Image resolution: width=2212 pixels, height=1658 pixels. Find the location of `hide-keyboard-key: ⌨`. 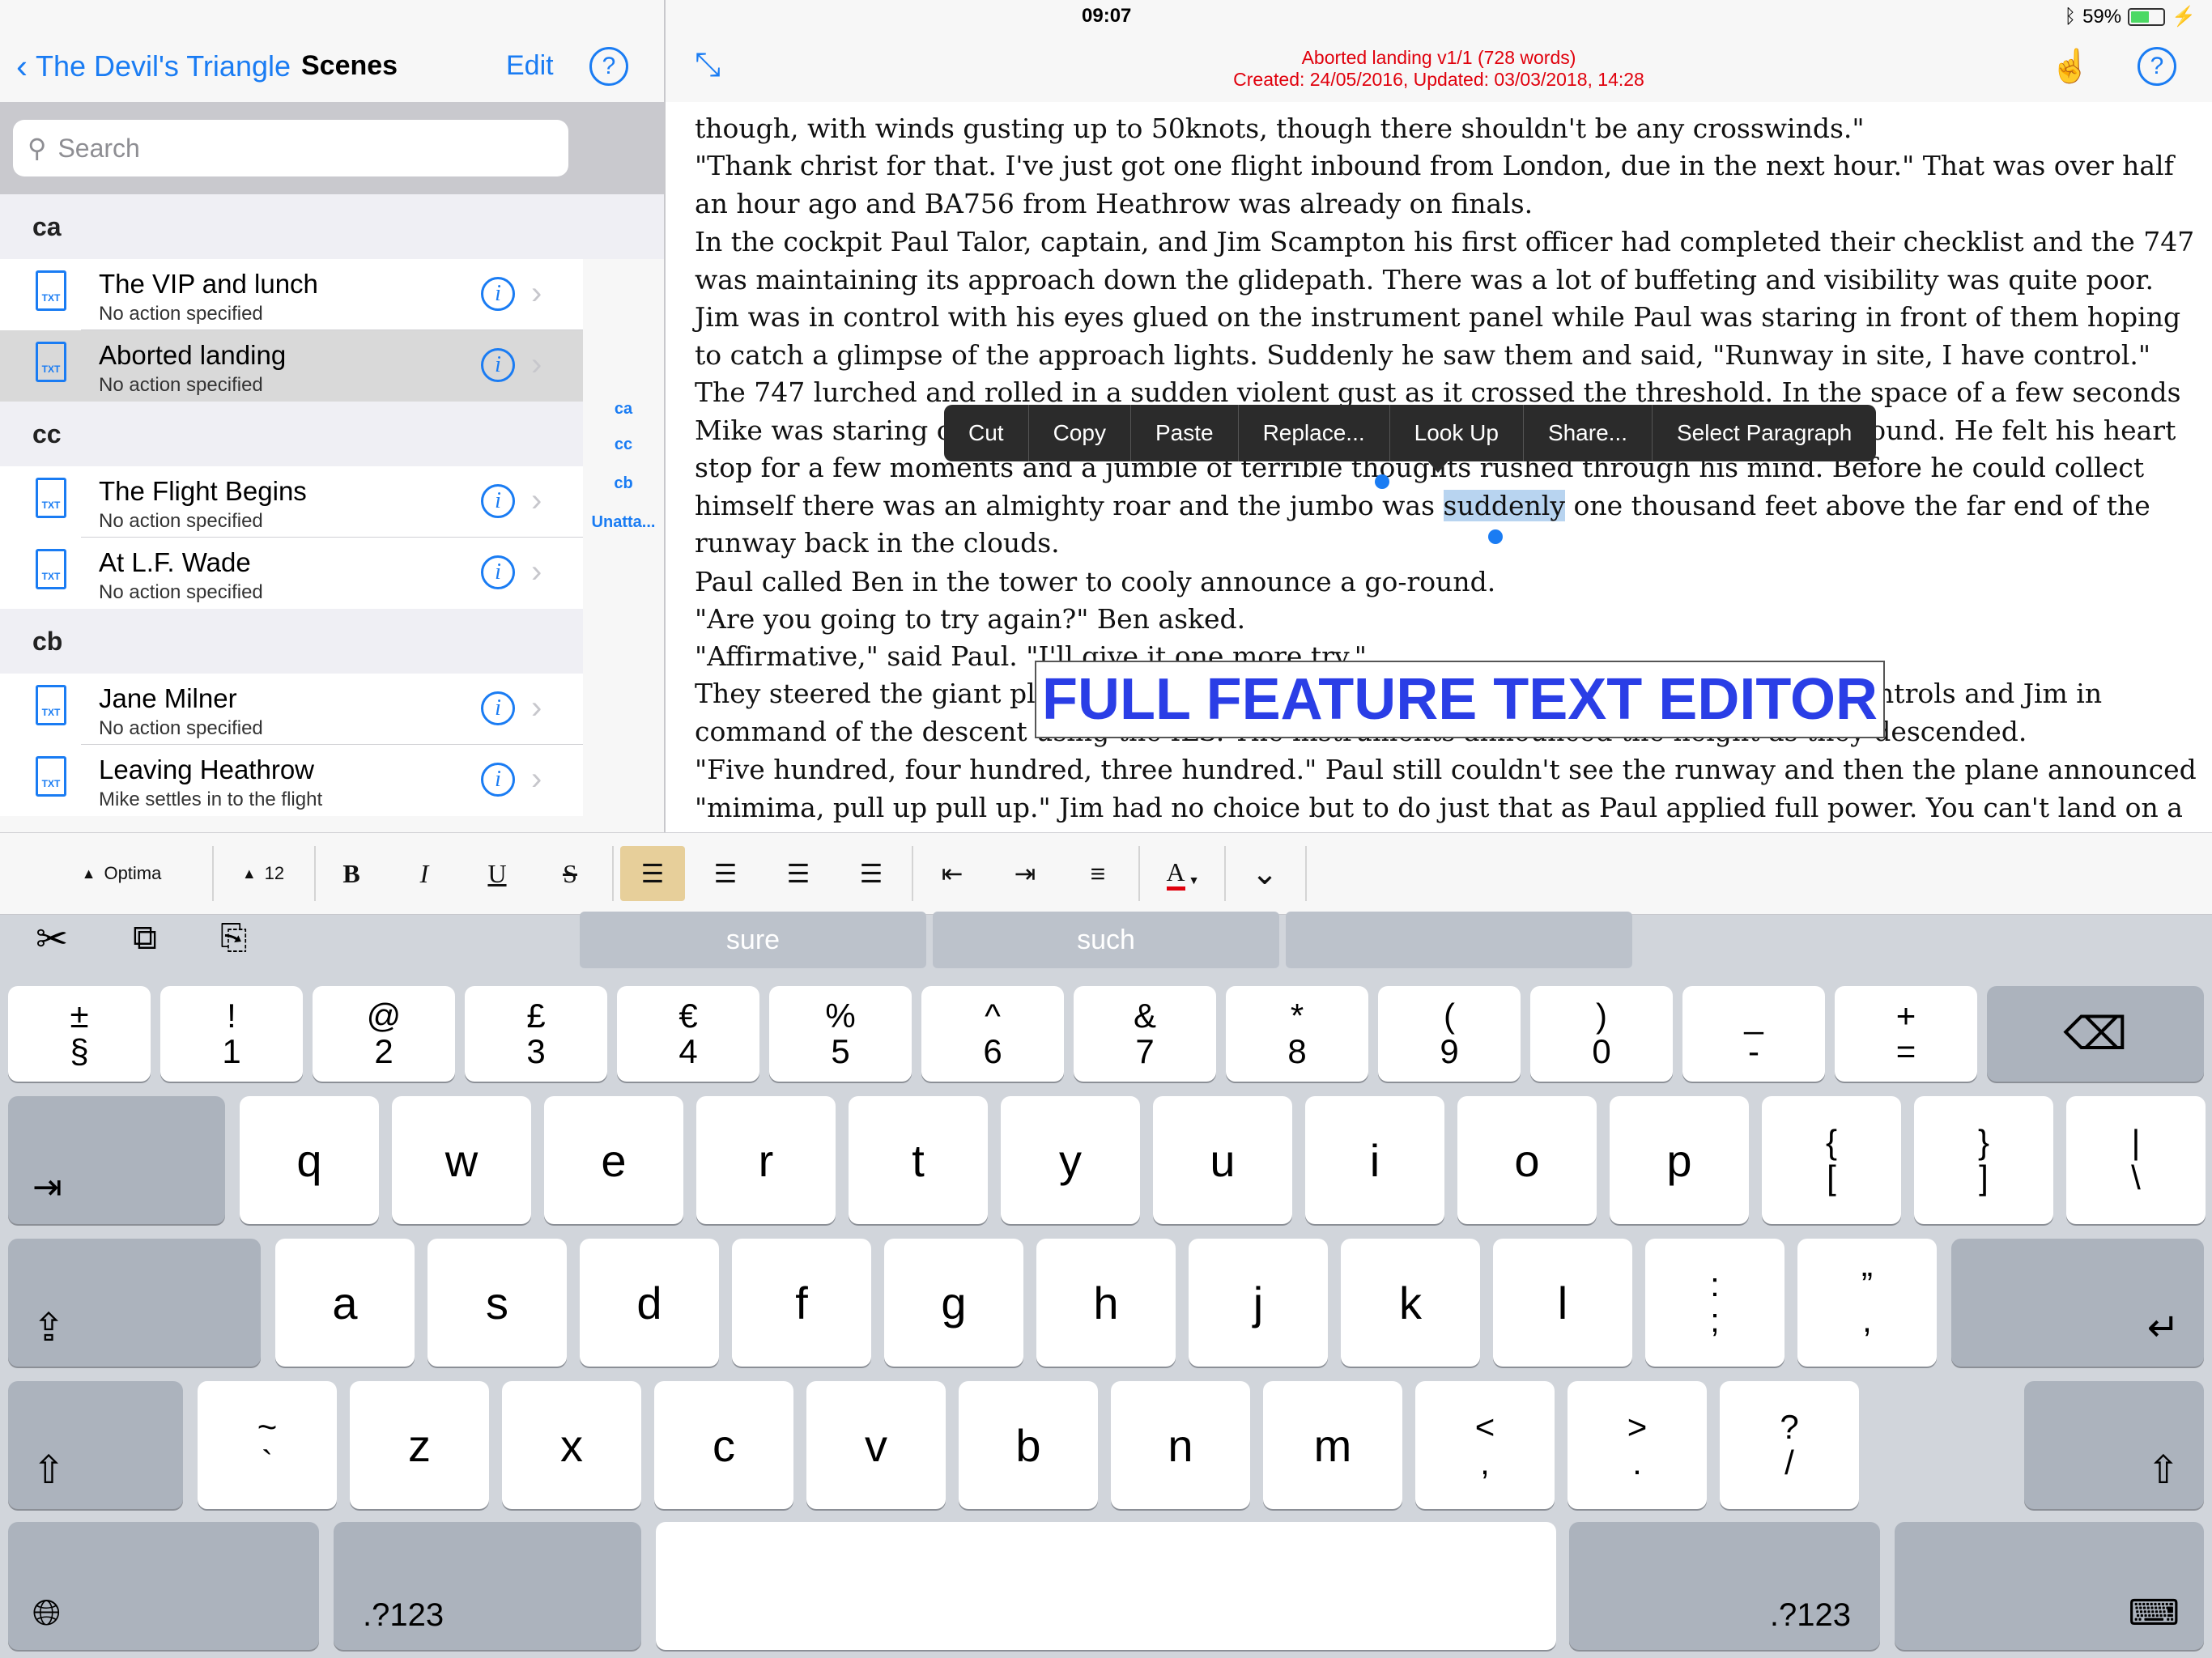

hide-keyboard-key: ⌨ is located at coordinates (2049, 1586).